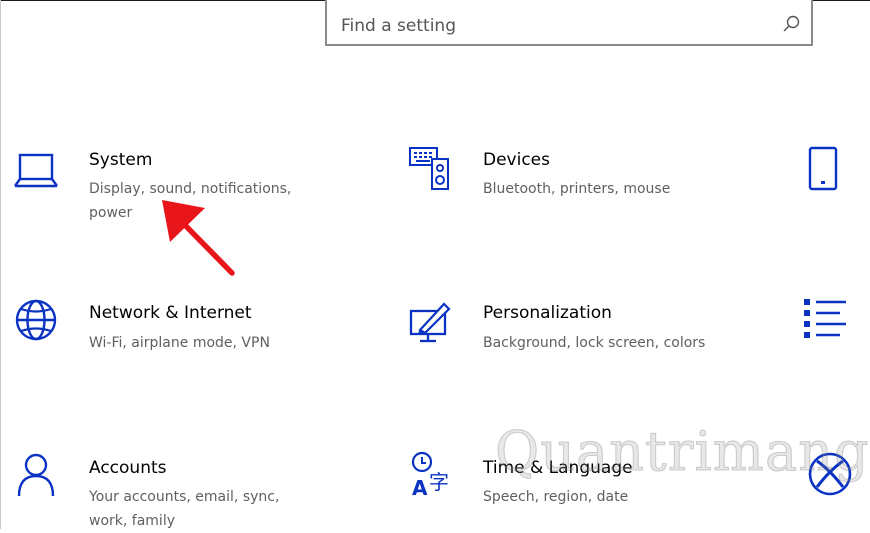  I want to click on xbox-icon, so click(831, 475).